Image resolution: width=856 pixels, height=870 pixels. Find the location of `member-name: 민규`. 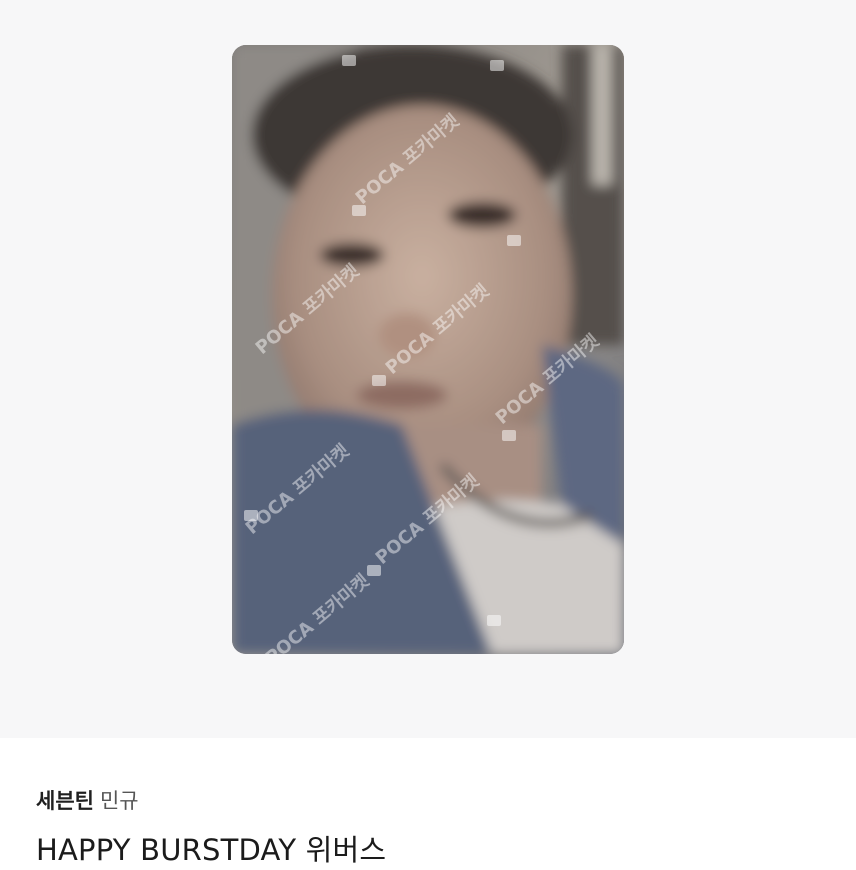

member-name: 민규 is located at coordinates (119, 801).